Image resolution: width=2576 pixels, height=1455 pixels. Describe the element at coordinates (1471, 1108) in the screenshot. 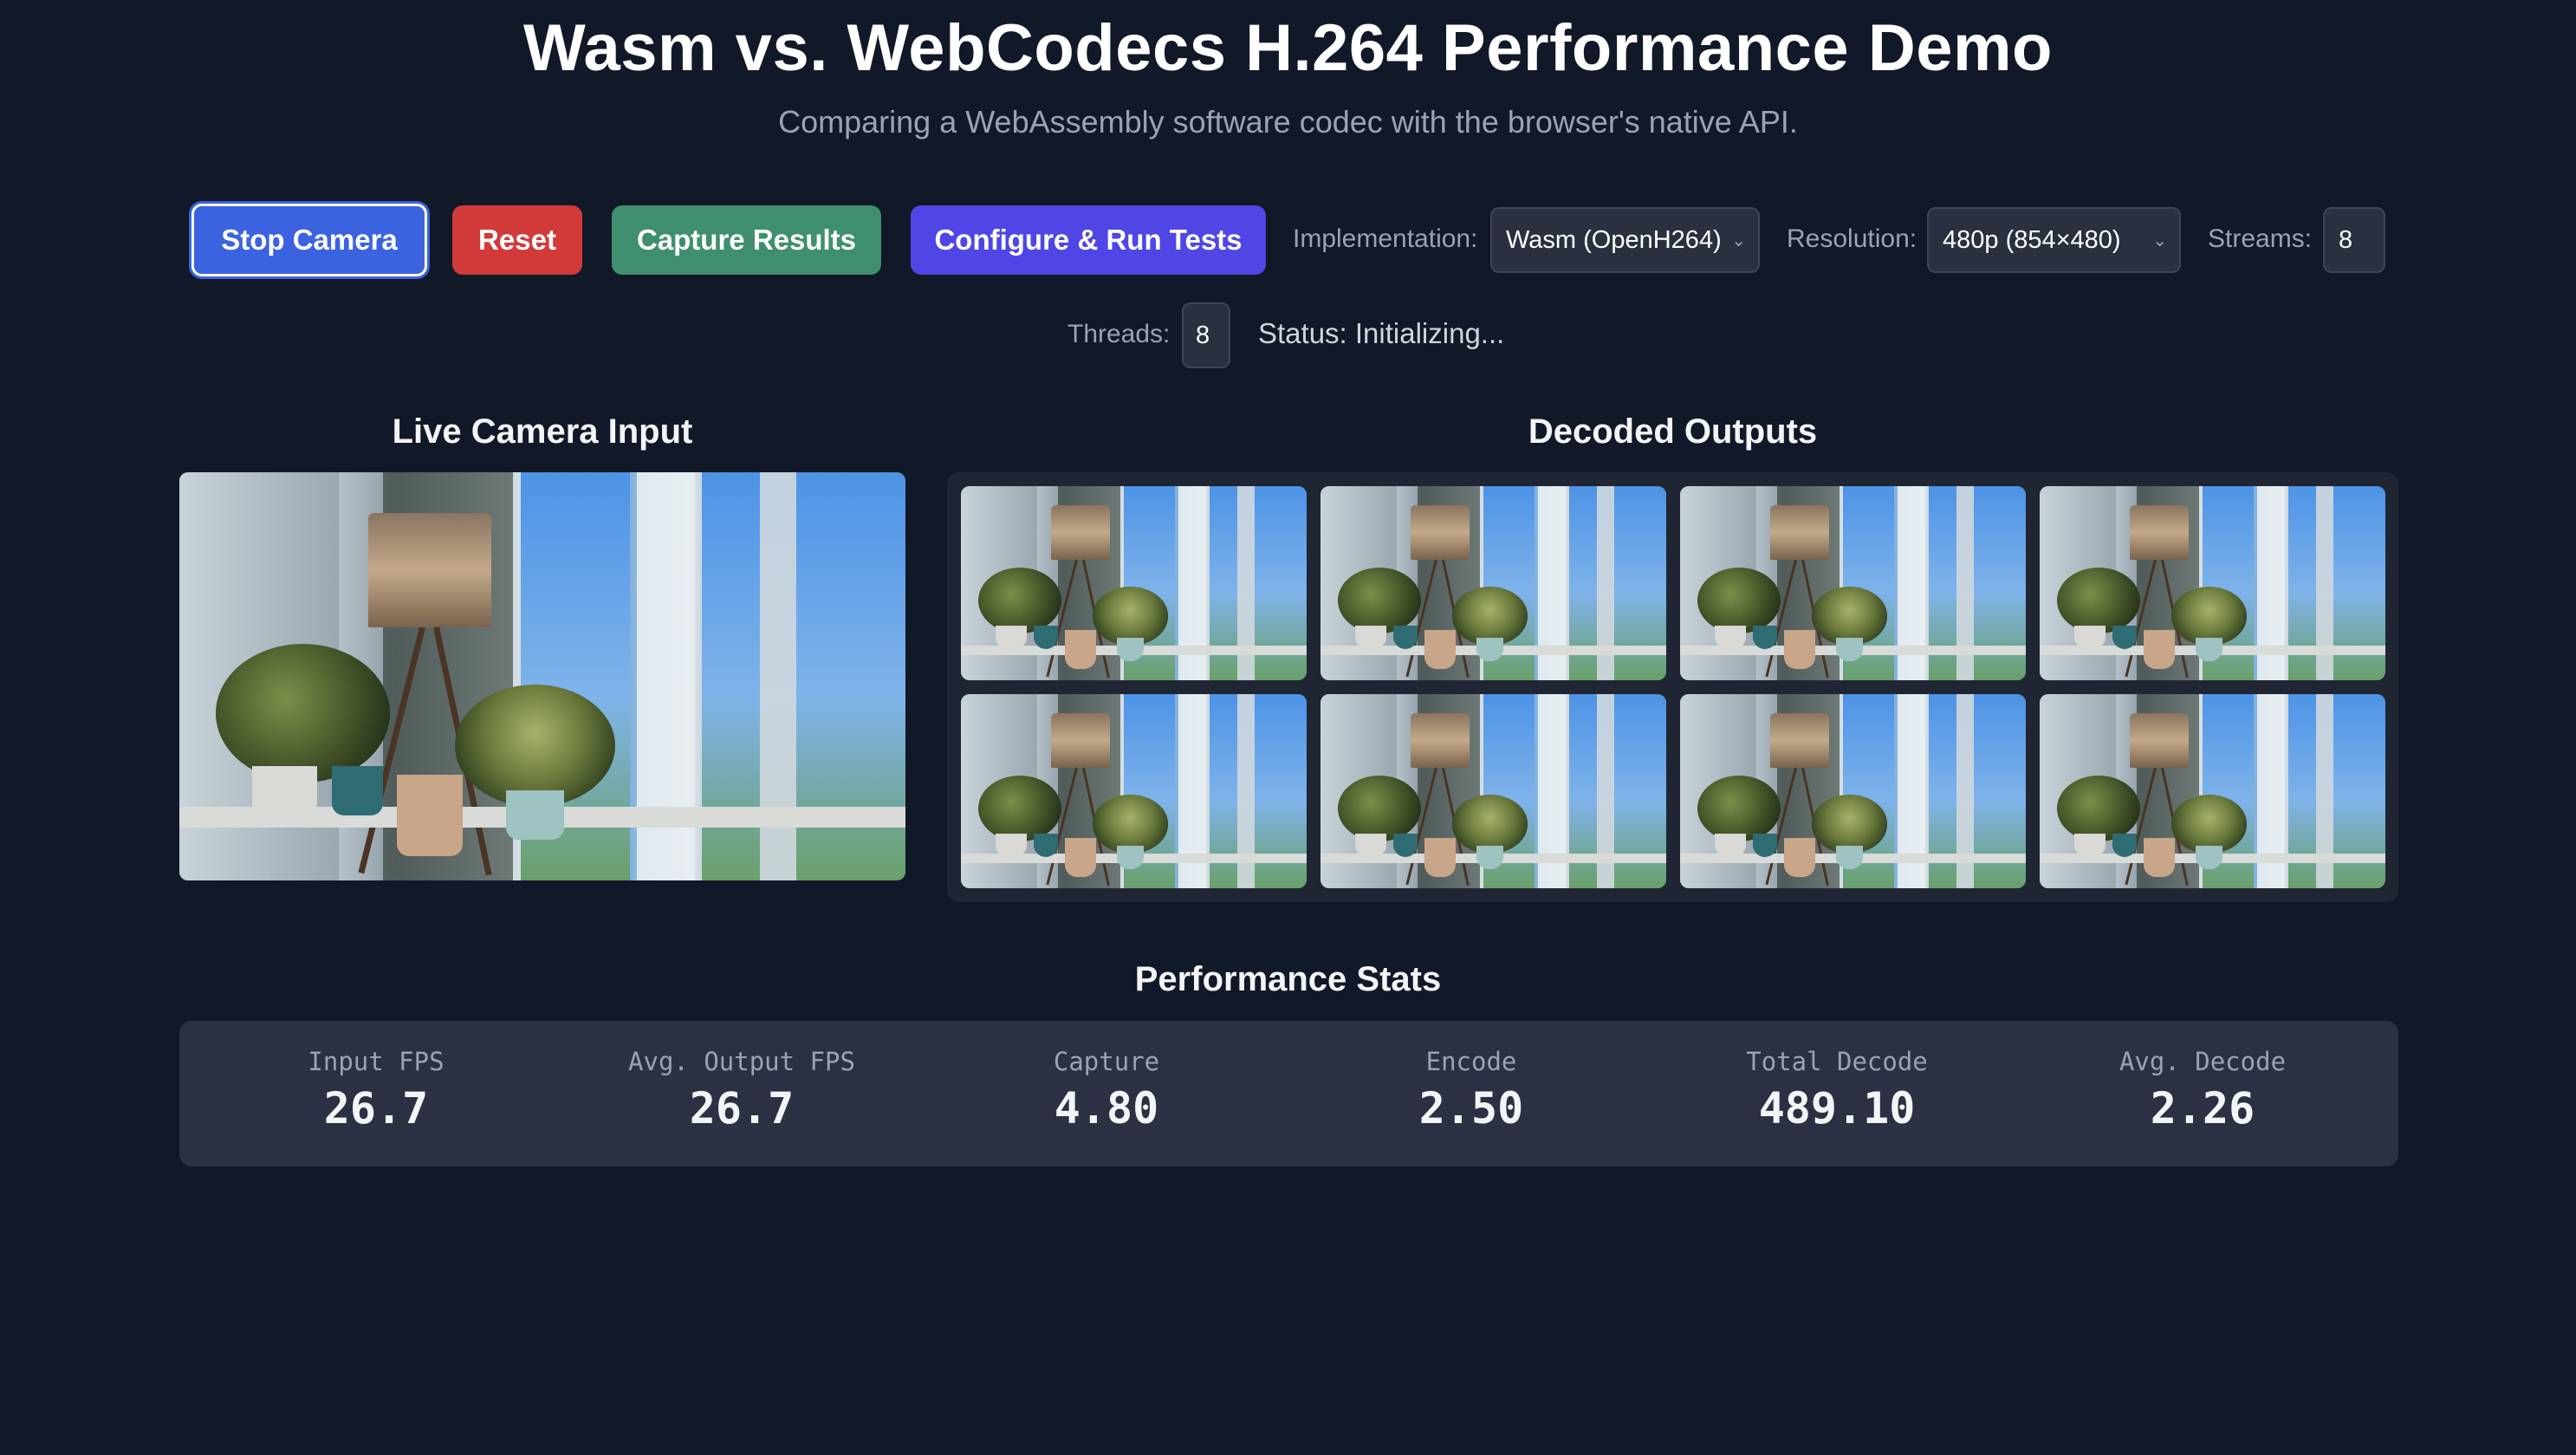

I see `stat-value: 2.50` at that location.